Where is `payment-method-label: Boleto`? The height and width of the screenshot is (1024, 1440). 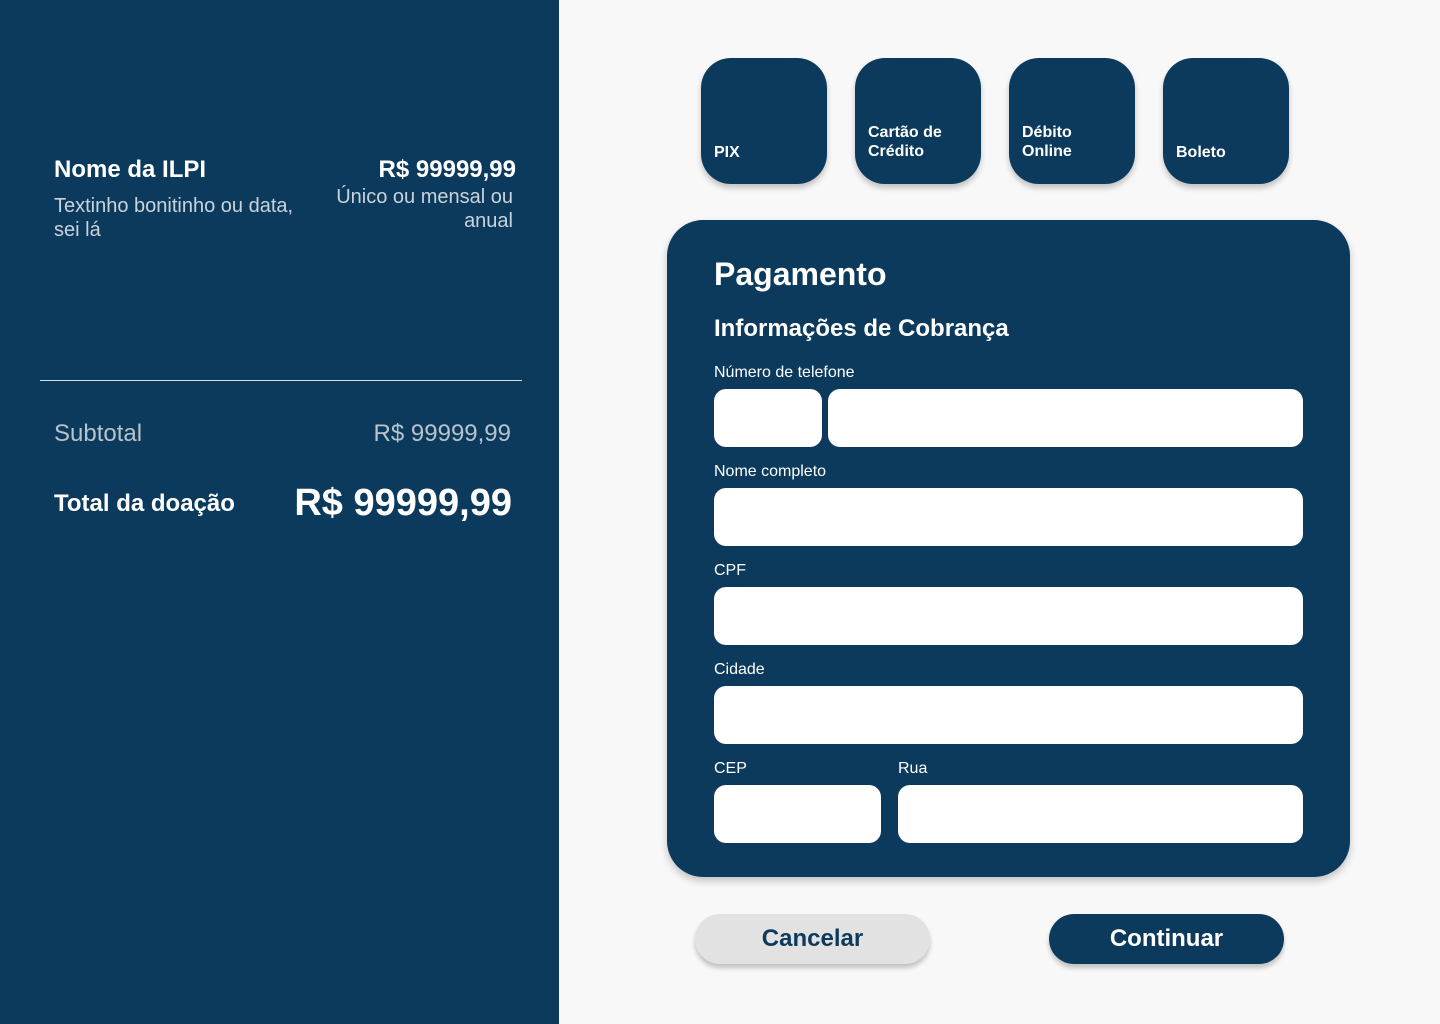 payment-method-label: Boleto is located at coordinates (1201, 152).